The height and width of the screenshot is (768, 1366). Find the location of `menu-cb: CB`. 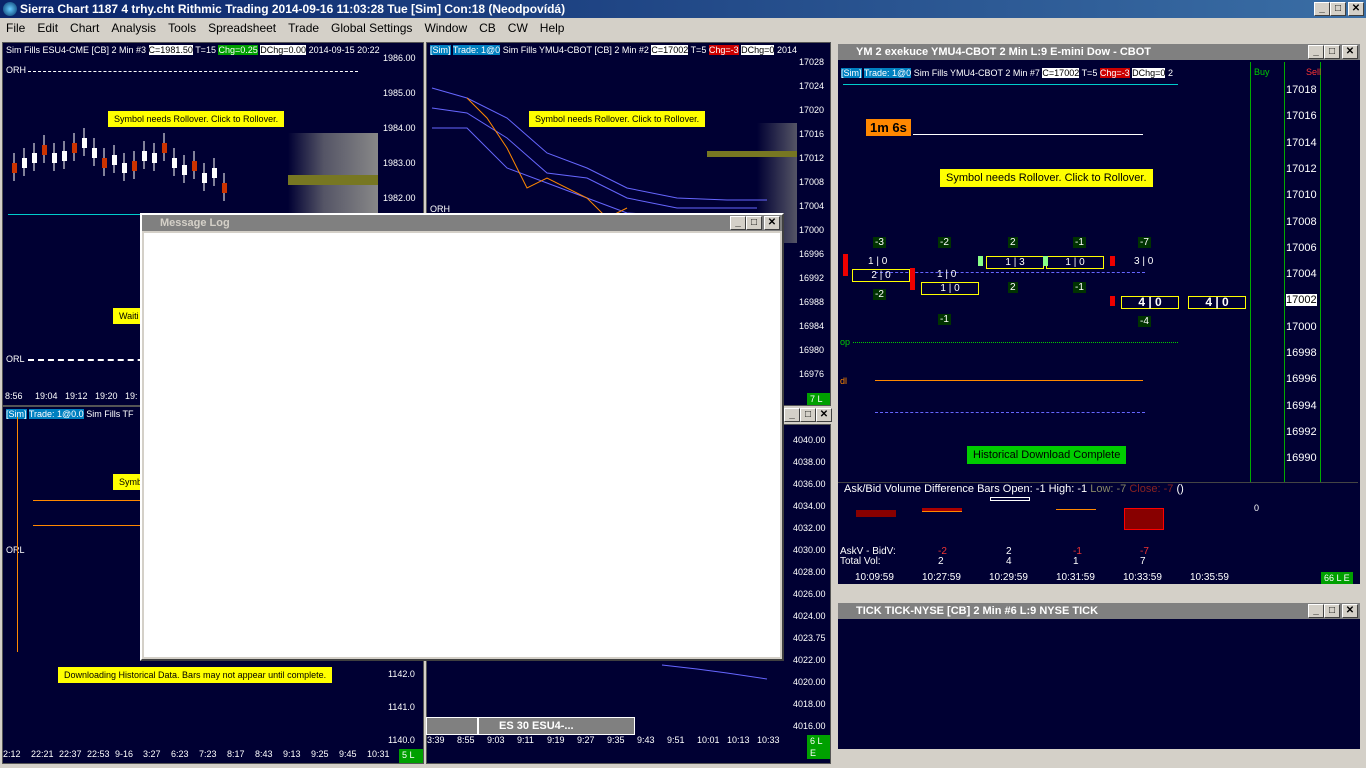

menu-cb: CB is located at coordinates (487, 28).